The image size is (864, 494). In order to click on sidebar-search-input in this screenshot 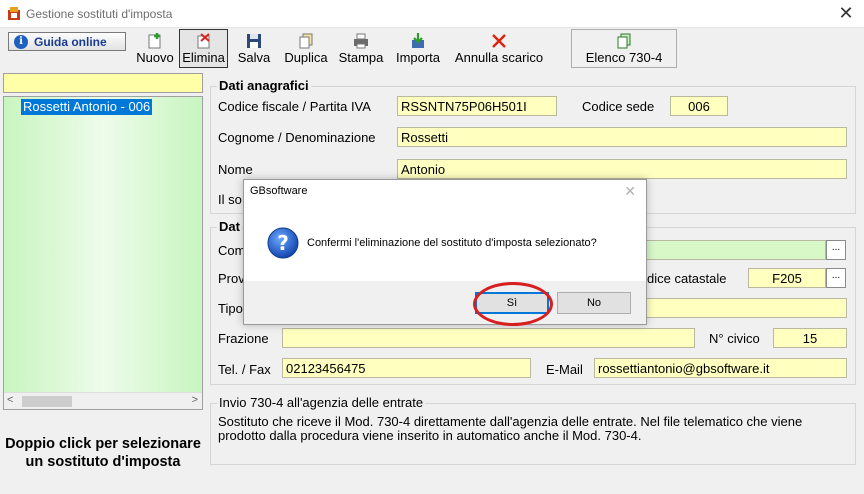, I will do `click(103, 83)`.